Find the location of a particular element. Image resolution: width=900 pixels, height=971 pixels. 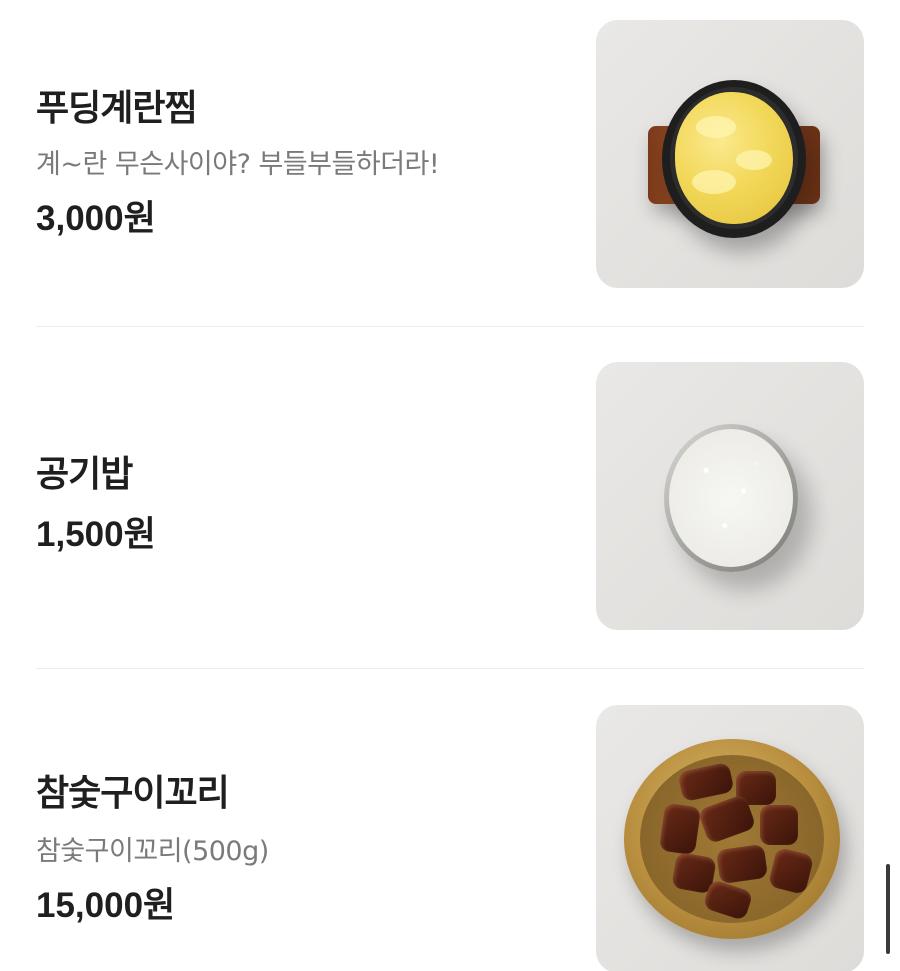

steamed-egg-photo is located at coordinates (730, 154).